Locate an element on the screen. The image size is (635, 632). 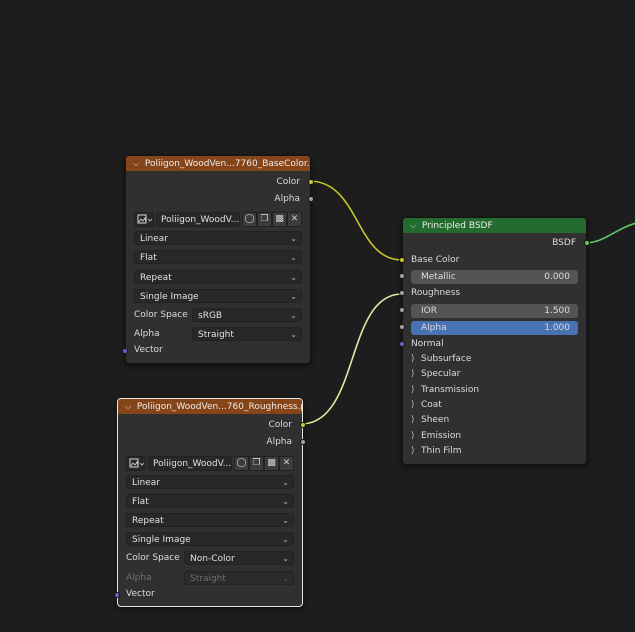
panel-thin-film: ⟩ Thin Film is located at coordinates (436, 451).